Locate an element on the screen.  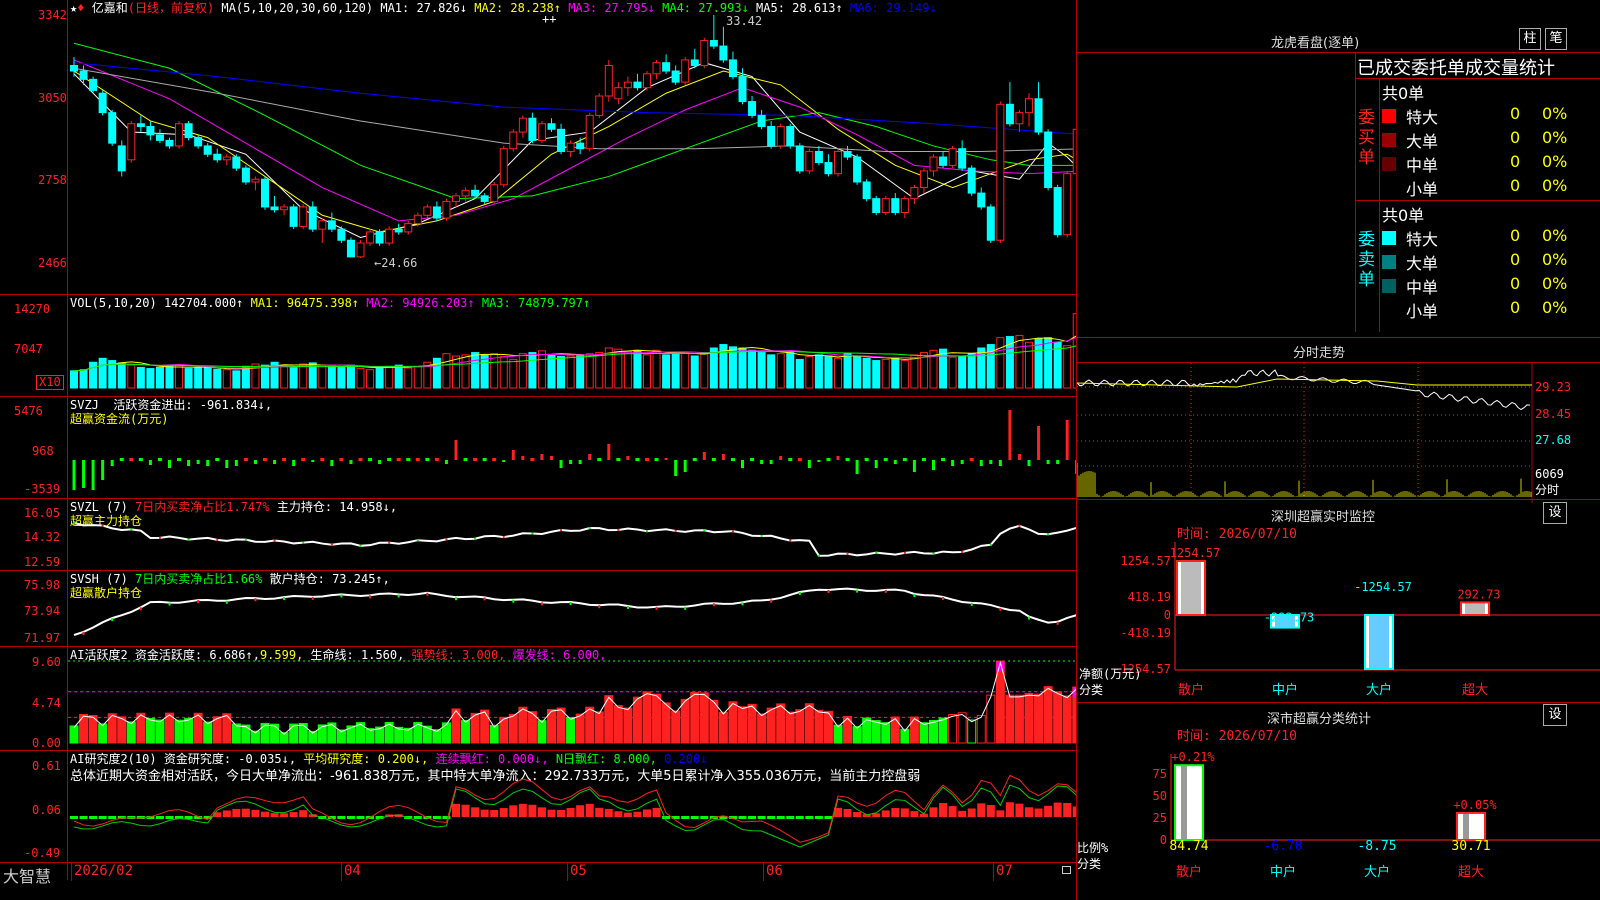
monitor-settings-button: 设 is located at coordinates (1555, 513).